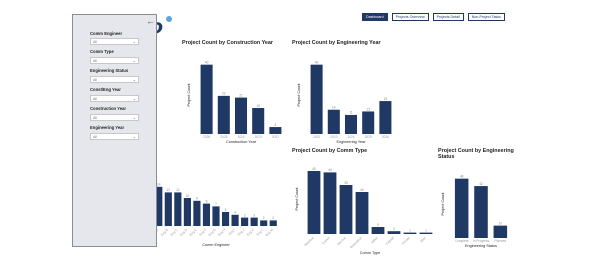  What do you see at coordinates (108, 108) in the screenshot?
I see `filter-label-construction-year: Construction Year` at bounding box center [108, 108].